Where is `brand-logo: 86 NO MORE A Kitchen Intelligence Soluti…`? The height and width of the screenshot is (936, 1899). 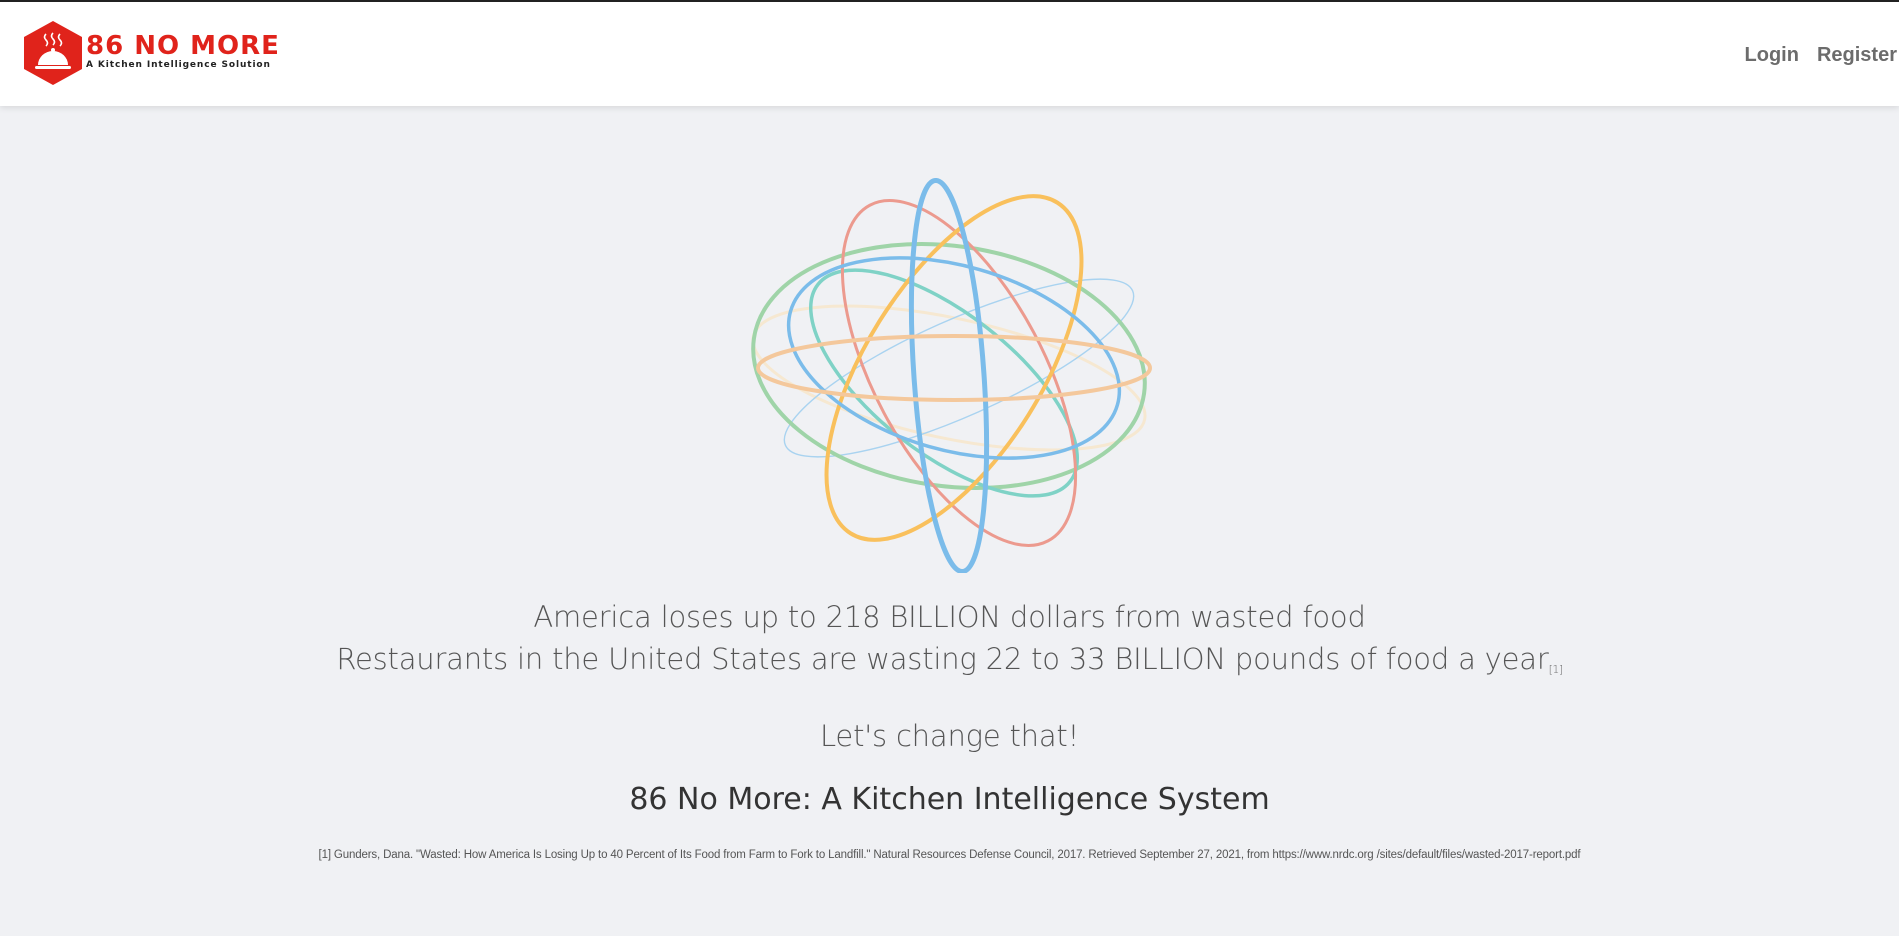 brand-logo: 86 NO MORE A Kitchen Intelligence Soluti… is located at coordinates (151, 53).